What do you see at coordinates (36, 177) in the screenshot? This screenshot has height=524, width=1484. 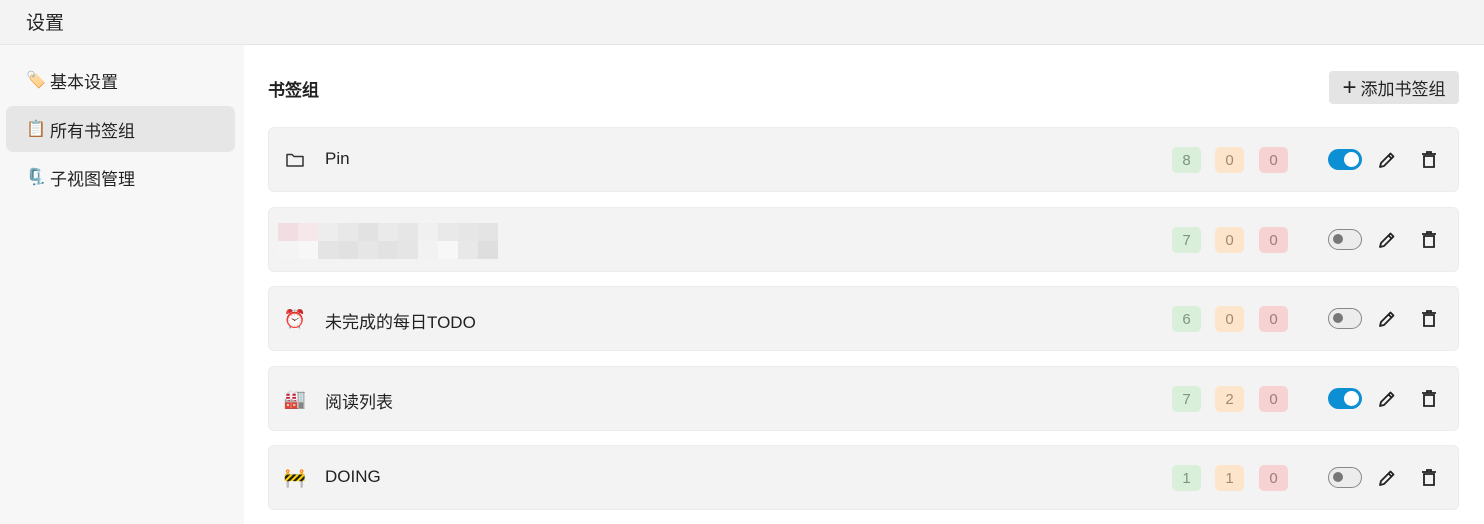 I see `clamp-icon: 🗜️` at bounding box center [36, 177].